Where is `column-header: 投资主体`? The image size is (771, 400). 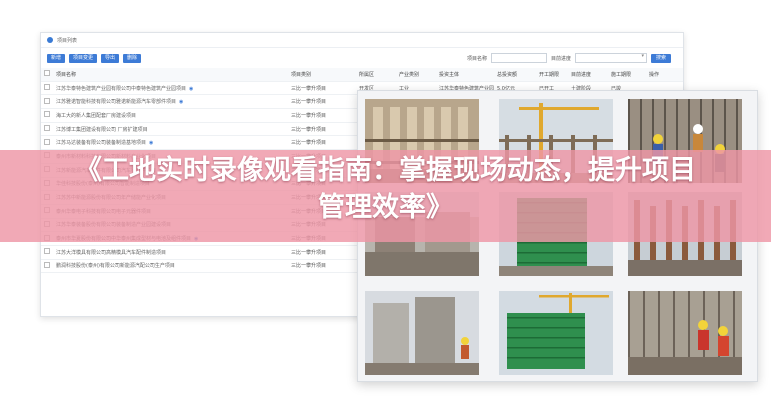
column-header: 投资主体 is located at coordinates (465, 75).